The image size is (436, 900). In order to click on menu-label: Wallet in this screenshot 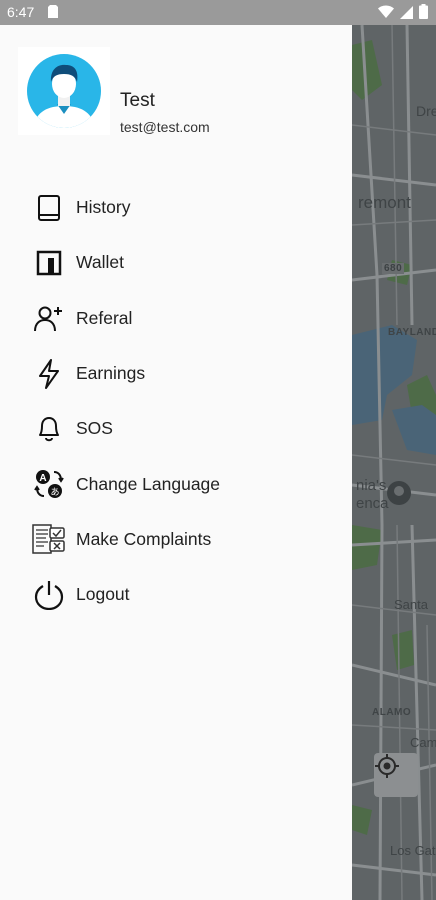, I will do `click(100, 262)`.